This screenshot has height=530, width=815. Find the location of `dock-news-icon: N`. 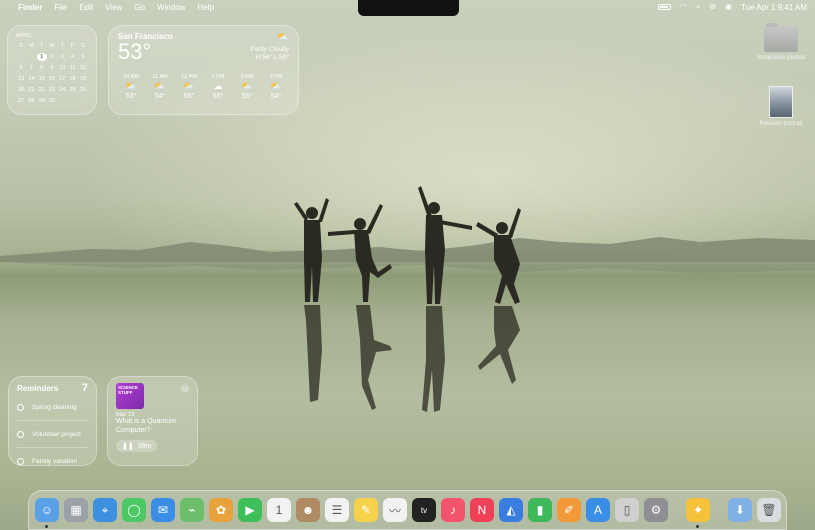

dock-news-icon: N is located at coordinates (482, 510).